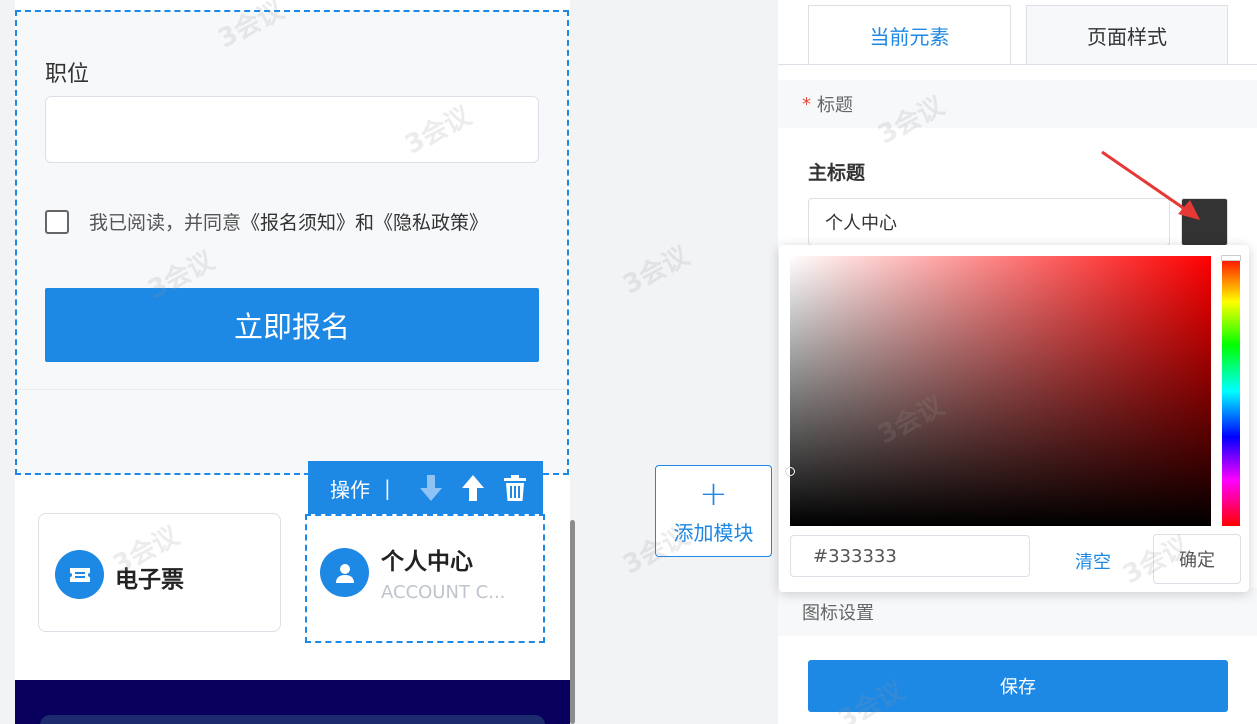 The image size is (1257, 724). Describe the element at coordinates (292, 719) in the screenshot. I see `banner-inner` at that location.